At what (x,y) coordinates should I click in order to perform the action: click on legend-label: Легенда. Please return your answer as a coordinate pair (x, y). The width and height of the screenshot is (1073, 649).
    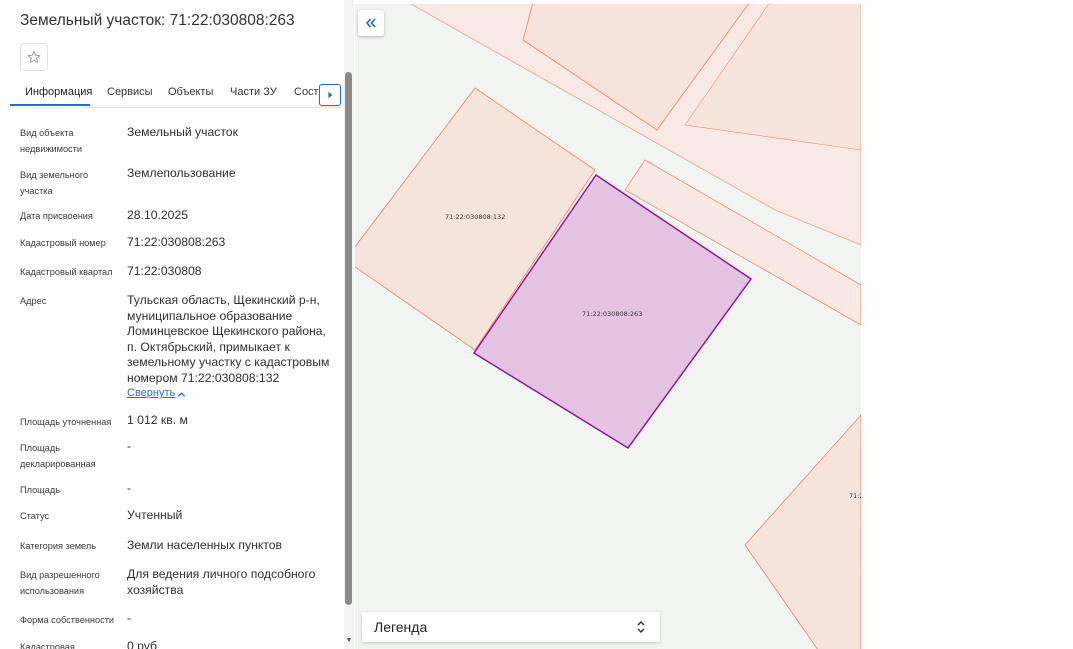
    Looking at the image, I should click on (401, 627).